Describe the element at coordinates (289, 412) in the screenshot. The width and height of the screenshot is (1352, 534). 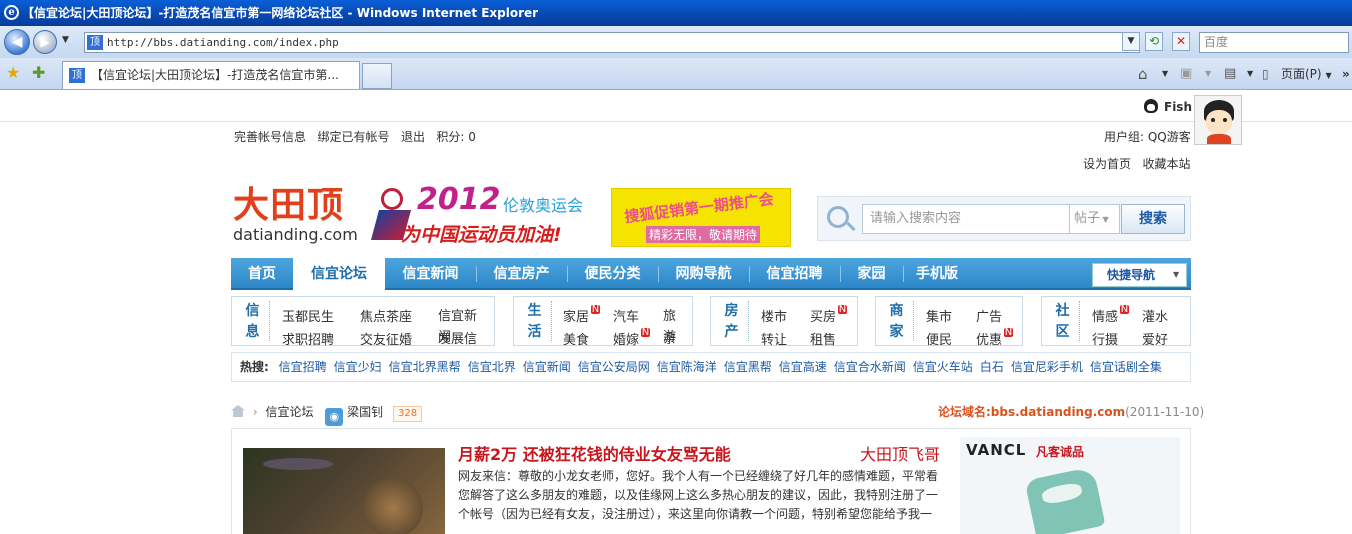
I see `breadcrumb-forum: 信宜论坛` at that location.